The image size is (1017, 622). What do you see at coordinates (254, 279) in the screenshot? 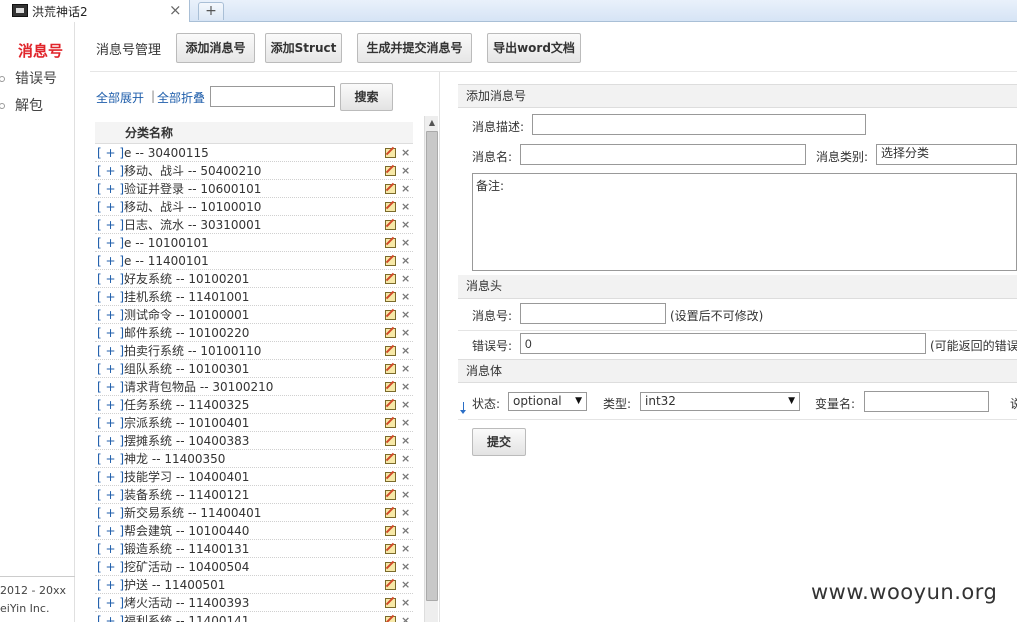
I see `tree-row: [ + ]好友系统 -- 10100201 ×` at bounding box center [254, 279].